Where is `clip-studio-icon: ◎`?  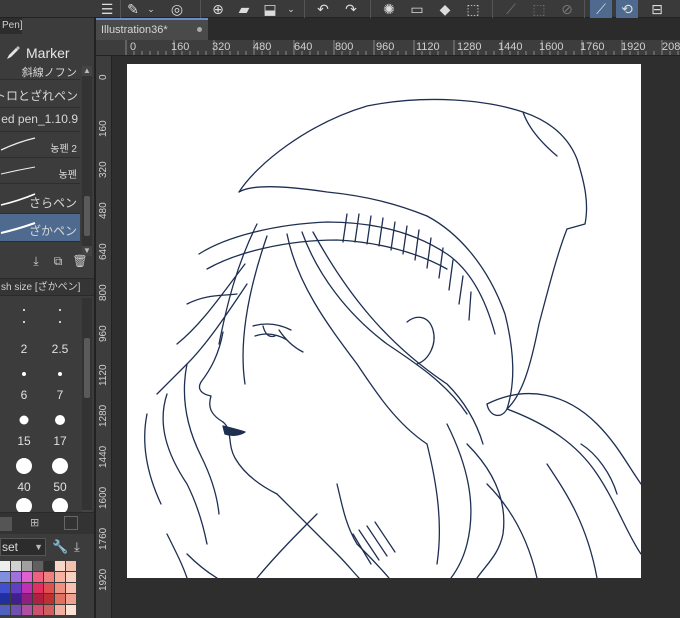 clip-studio-icon: ◎ is located at coordinates (177, 9).